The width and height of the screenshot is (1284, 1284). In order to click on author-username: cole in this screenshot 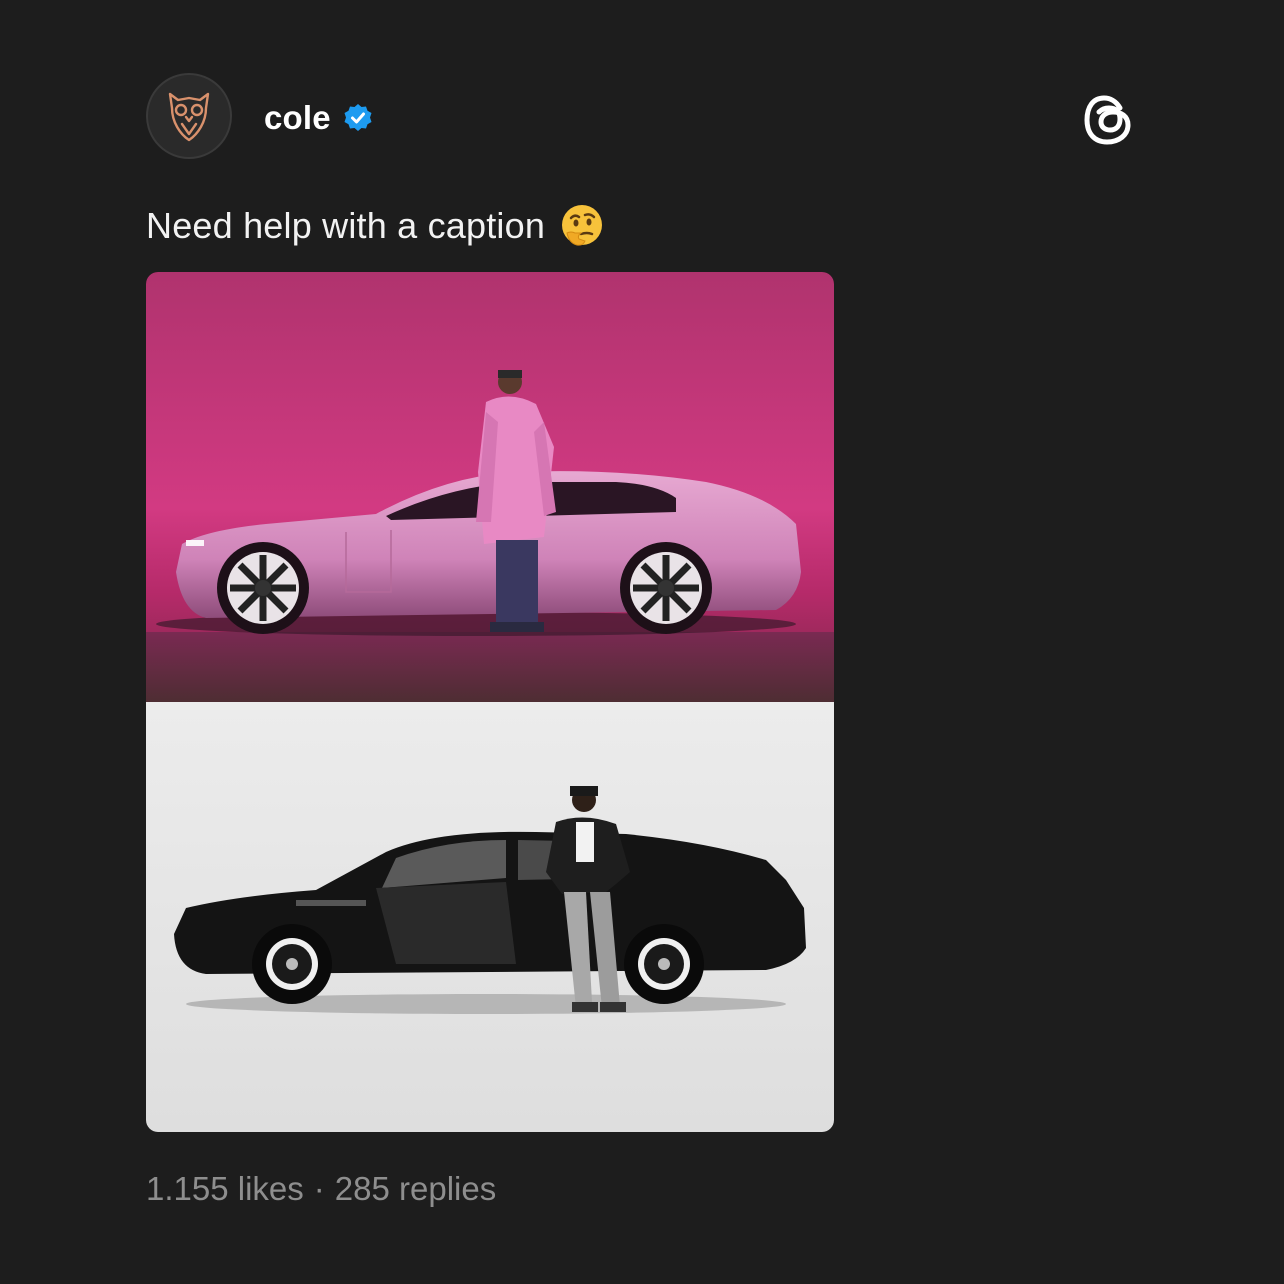, I will do `click(297, 118)`.